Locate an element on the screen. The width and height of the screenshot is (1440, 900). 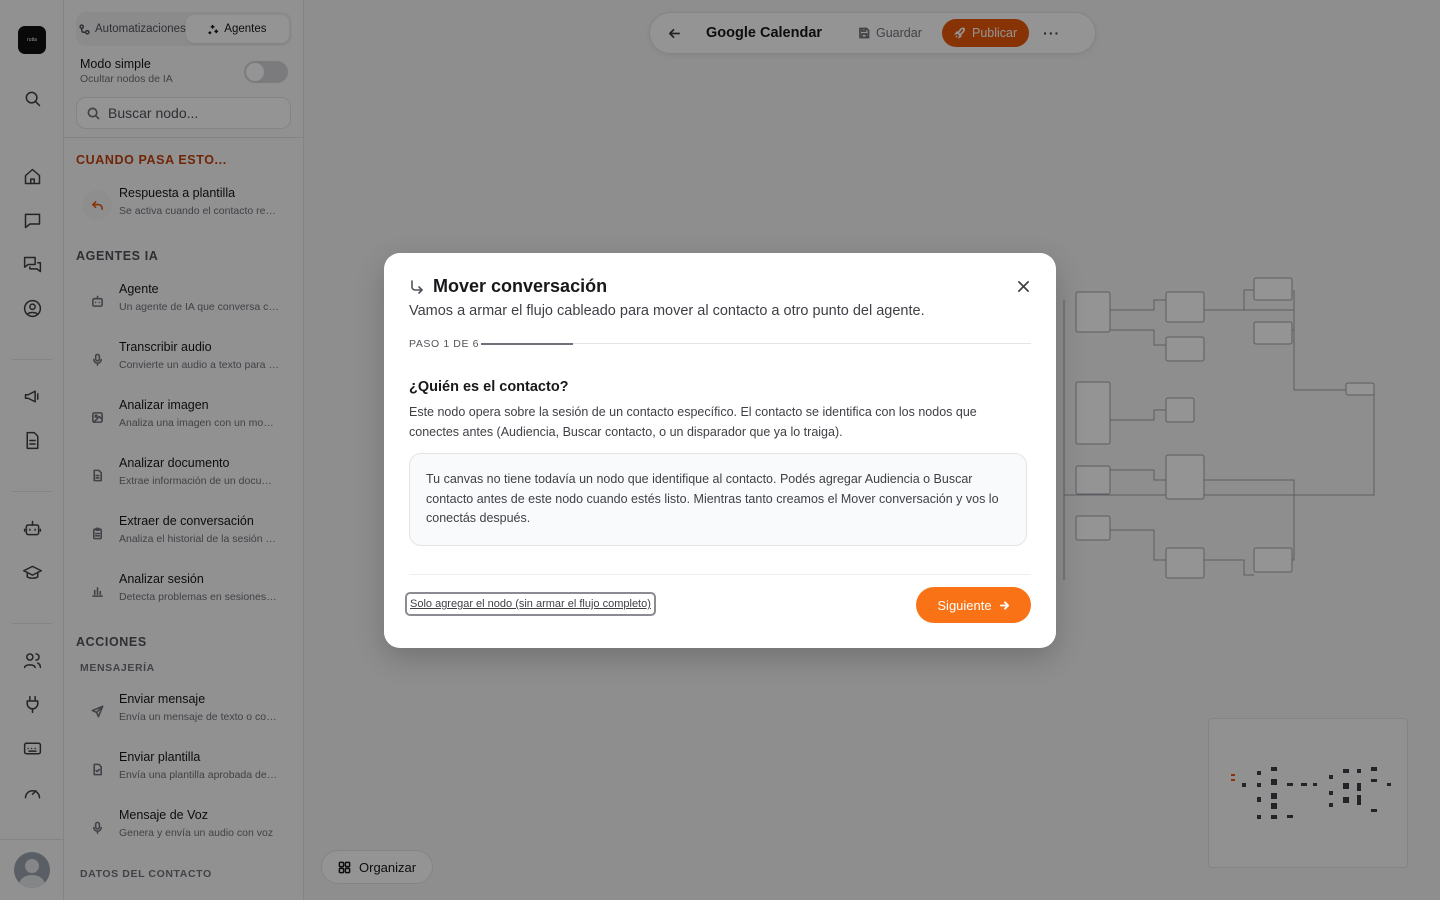
dialog-title: Mover conversación is located at coordinates (520, 286).